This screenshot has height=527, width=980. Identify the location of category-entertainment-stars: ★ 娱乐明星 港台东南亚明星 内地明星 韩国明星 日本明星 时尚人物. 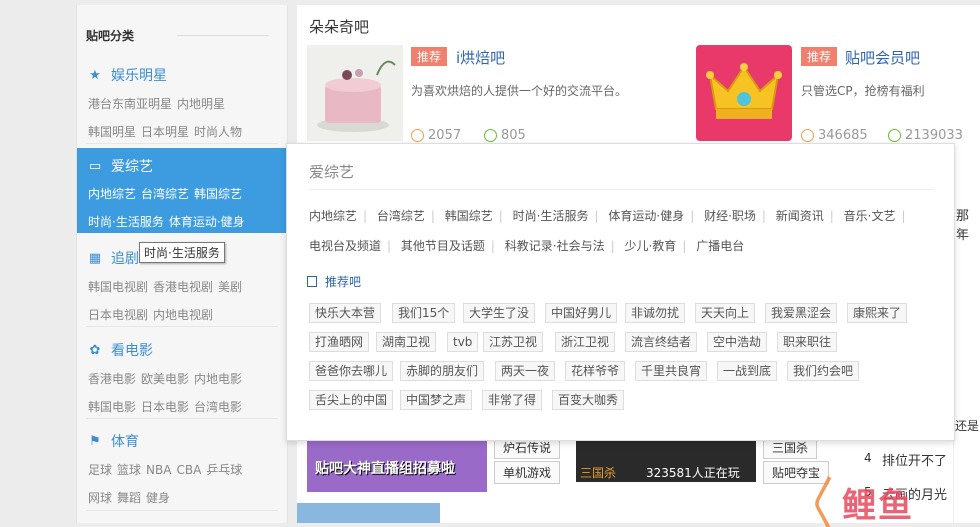
(182, 106).